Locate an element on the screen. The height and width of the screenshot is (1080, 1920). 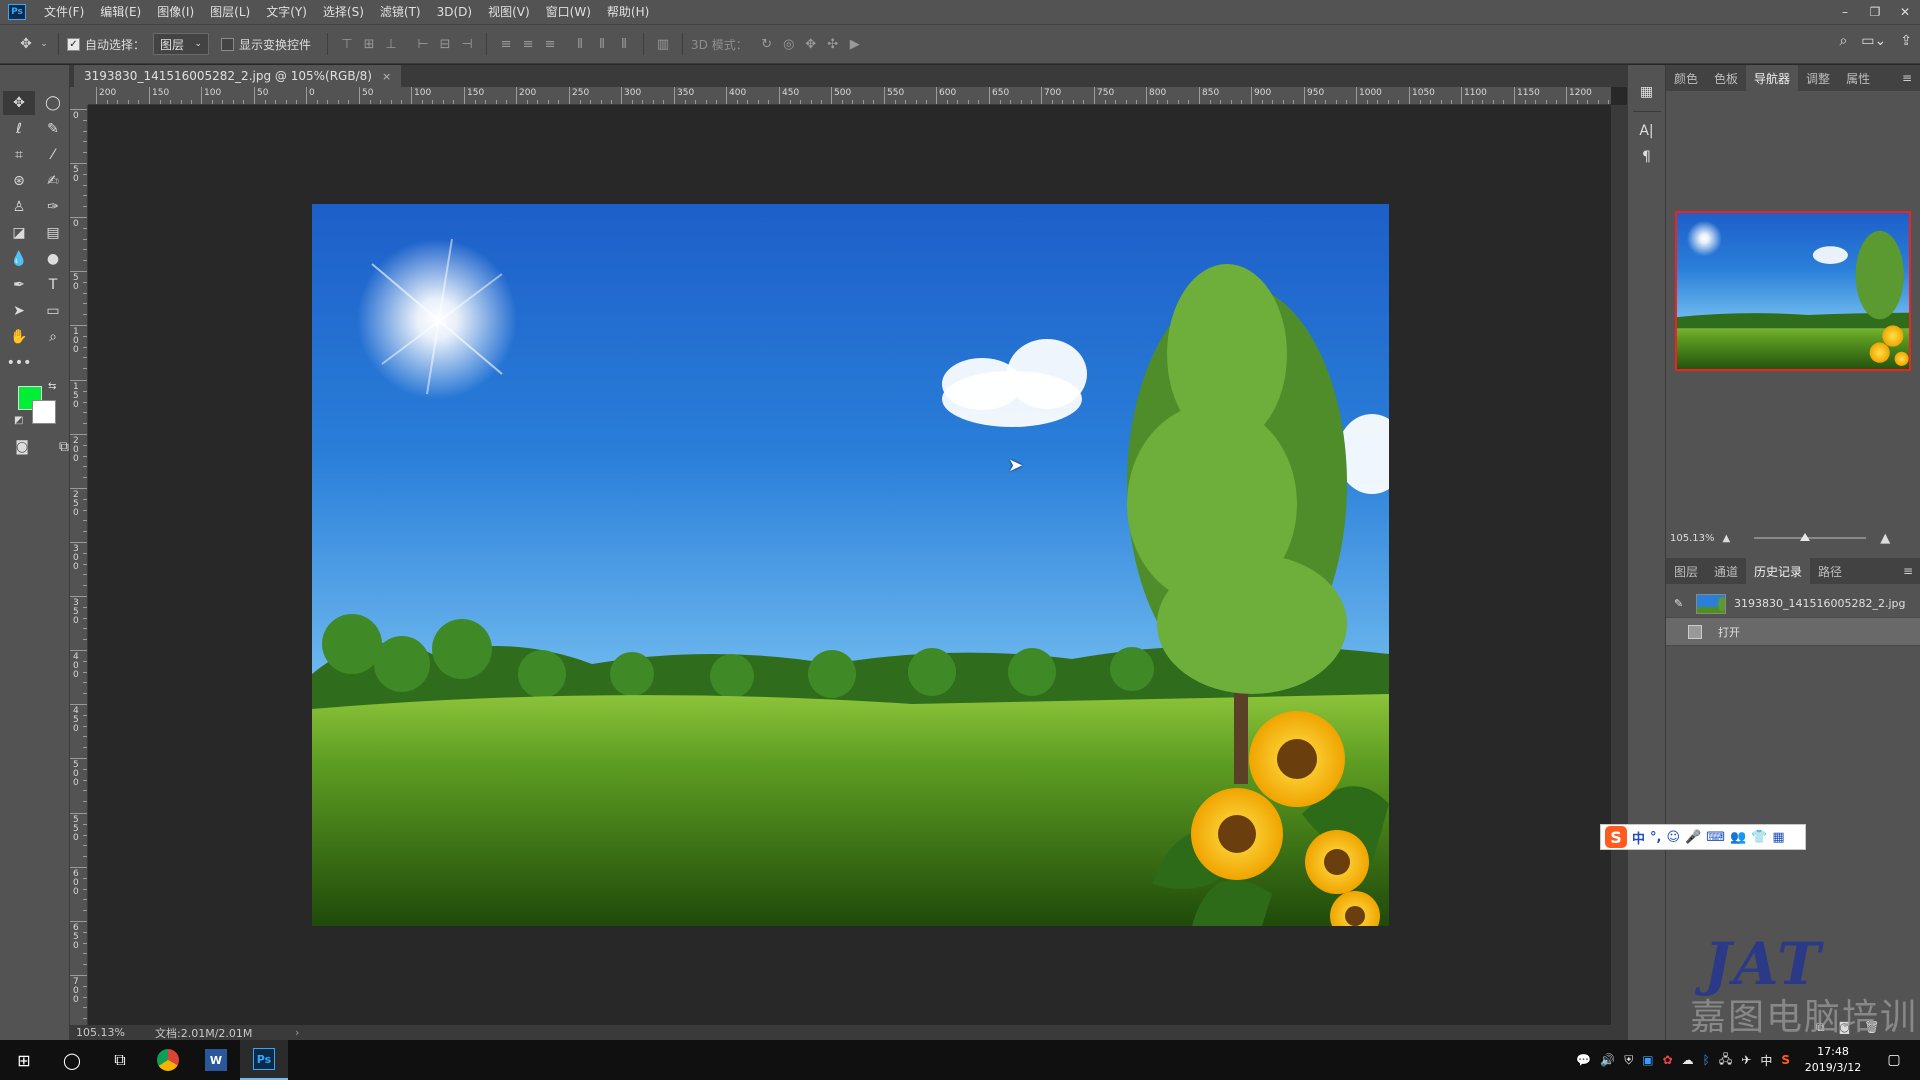
tray-app-icon: ✿ is located at coordinates (1668, 1060).